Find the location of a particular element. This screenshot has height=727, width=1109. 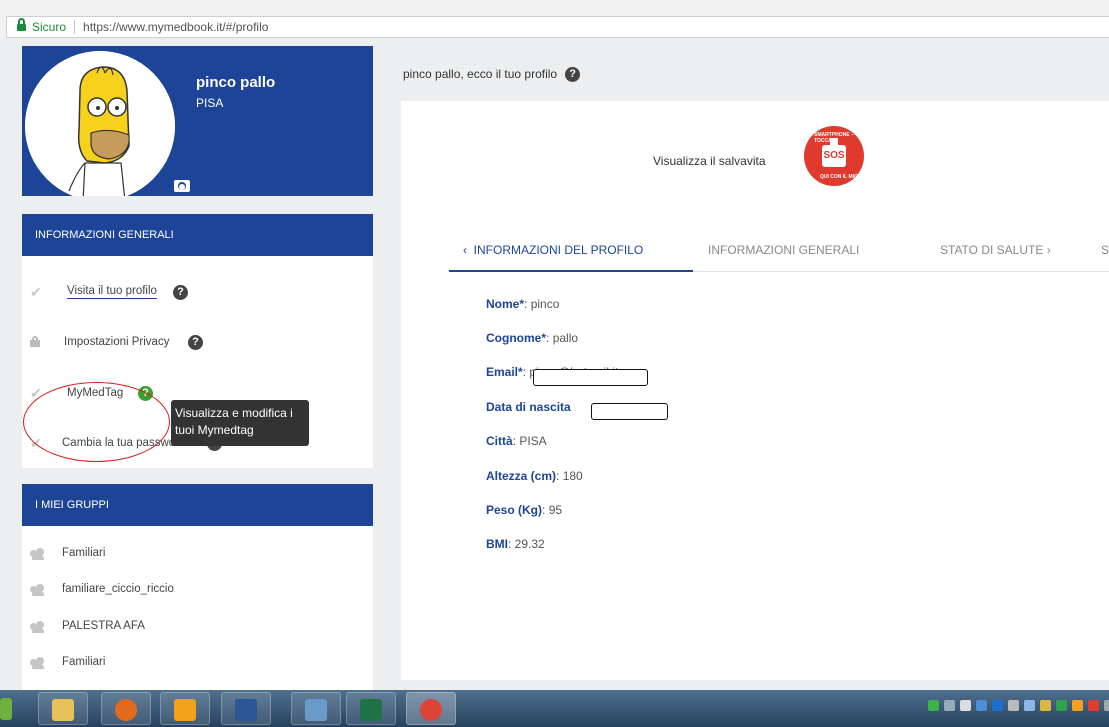

group-label: PALESTRA AFA is located at coordinates (103, 626).